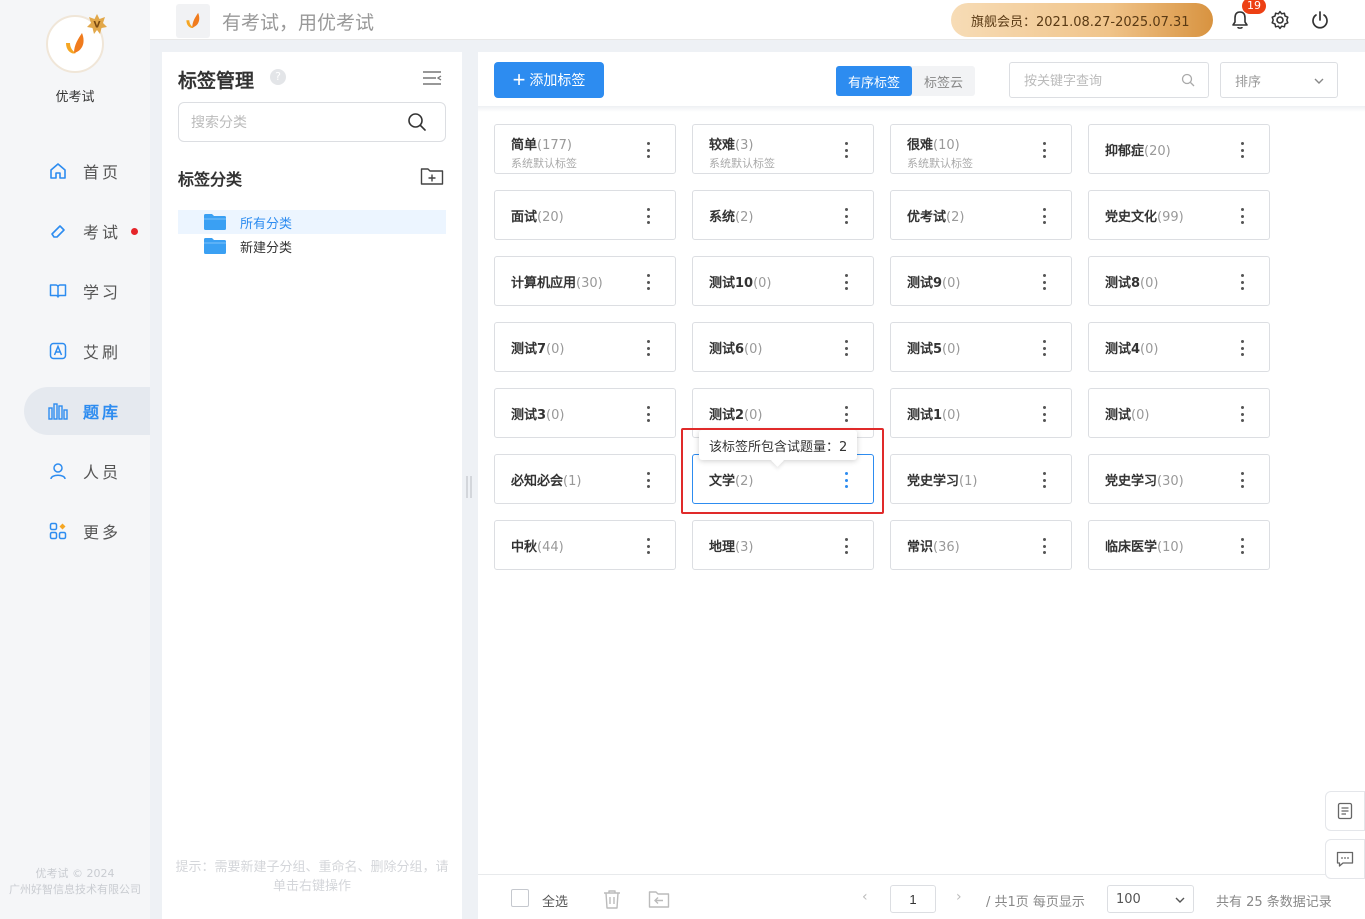  I want to click on nav-label: 学习, so click(102, 292).